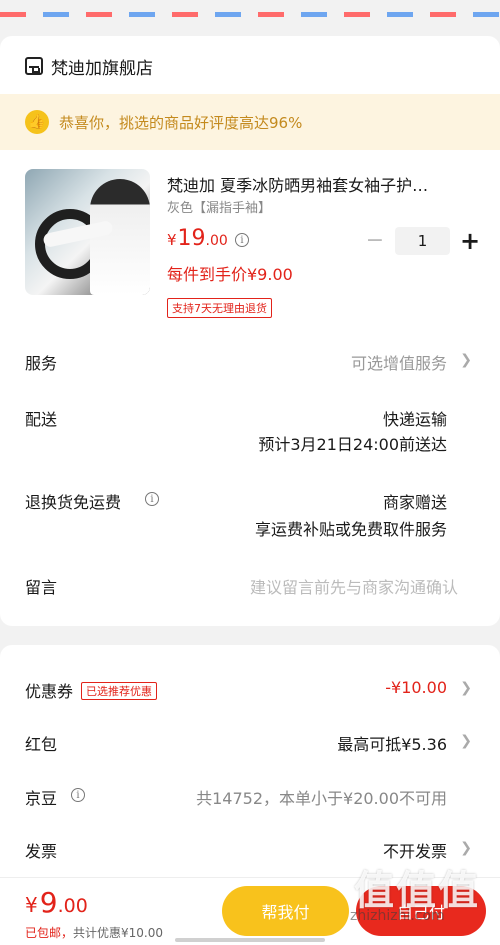  What do you see at coordinates (172, 240) in the screenshot?
I see `price-currency: ¥` at bounding box center [172, 240].